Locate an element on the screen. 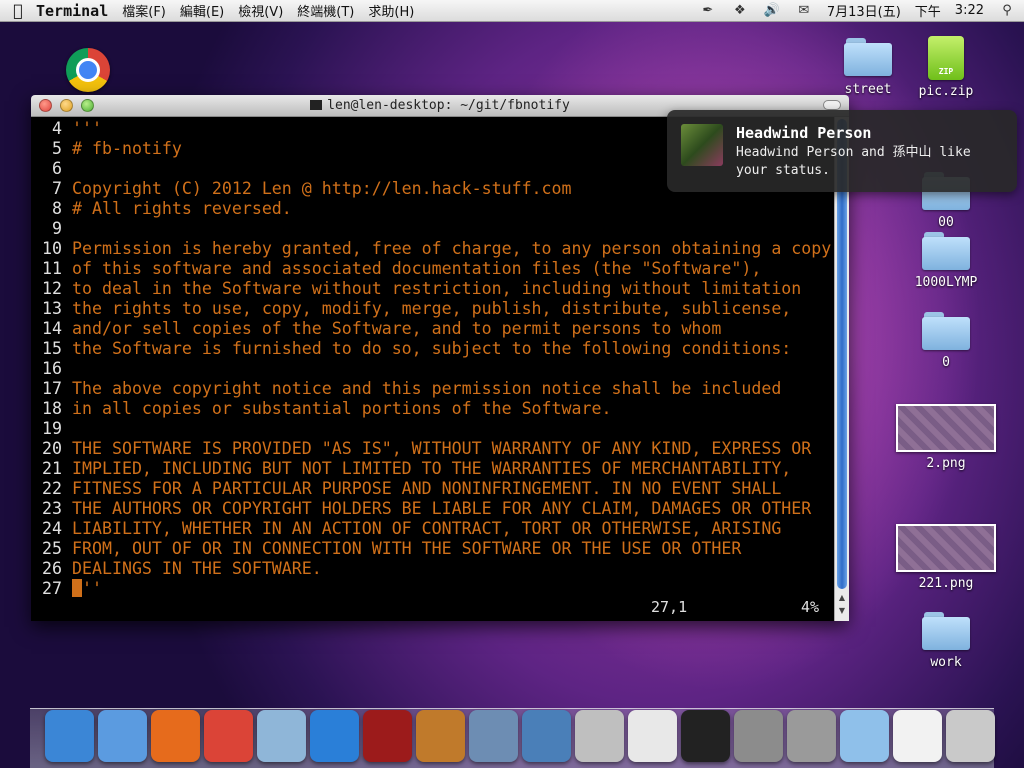 This screenshot has height=768, width=1024. line-number: 8 is located at coordinates (57, 208).